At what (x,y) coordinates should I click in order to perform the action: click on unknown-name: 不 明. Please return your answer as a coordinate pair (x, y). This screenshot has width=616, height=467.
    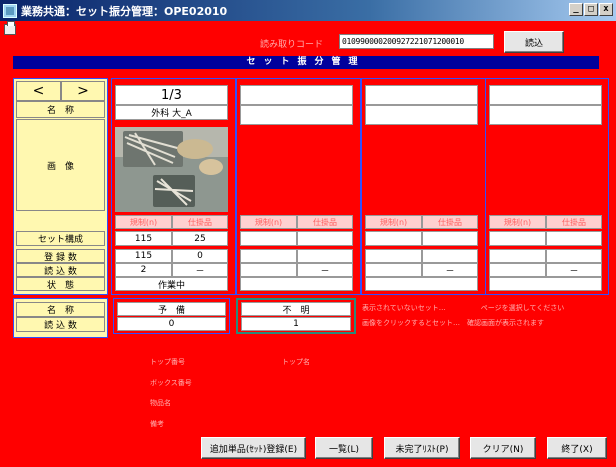
    Looking at the image, I should click on (296, 309).